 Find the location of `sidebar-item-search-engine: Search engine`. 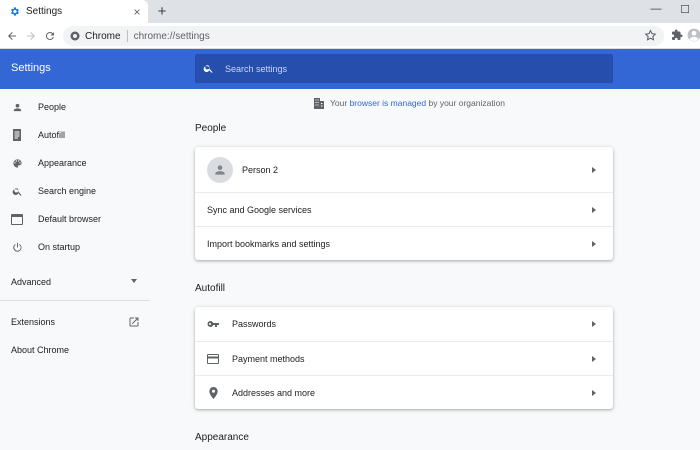

sidebar-item-search-engine: Search engine is located at coordinates (75, 191).